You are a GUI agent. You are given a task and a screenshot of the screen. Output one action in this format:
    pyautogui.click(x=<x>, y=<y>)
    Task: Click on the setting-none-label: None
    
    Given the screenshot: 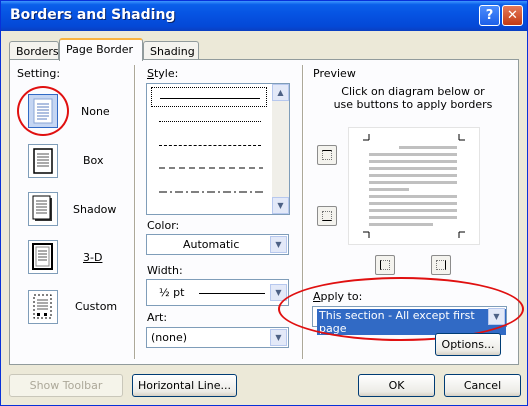 What is the action you would take?
    pyautogui.click(x=95, y=111)
    